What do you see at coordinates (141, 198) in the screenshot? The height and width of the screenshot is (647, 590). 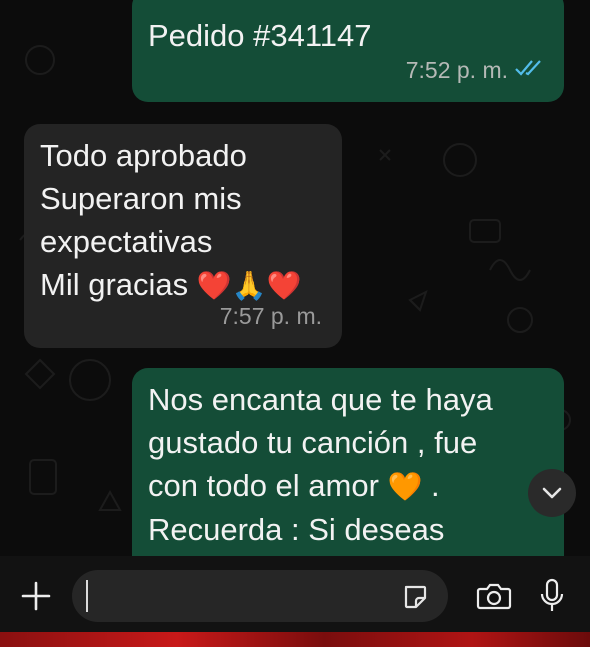 I see `message-text-line: Superaron mis` at bounding box center [141, 198].